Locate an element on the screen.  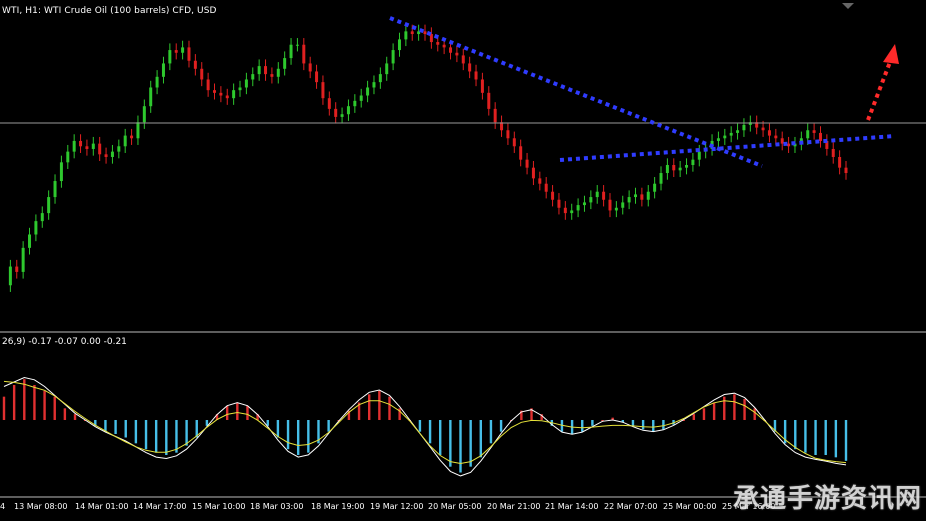
x-tick-label: 14 Mar 01:00 is located at coordinates (102, 506).